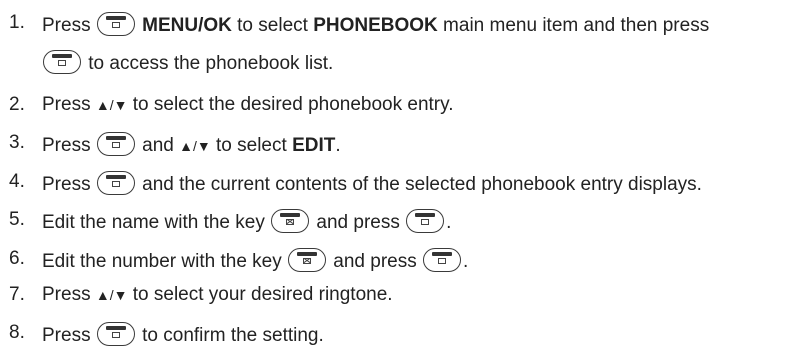 This screenshot has height=349, width=791. What do you see at coordinates (208, 63) in the screenshot?
I see `step-text: to access the phonebook list.` at bounding box center [208, 63].